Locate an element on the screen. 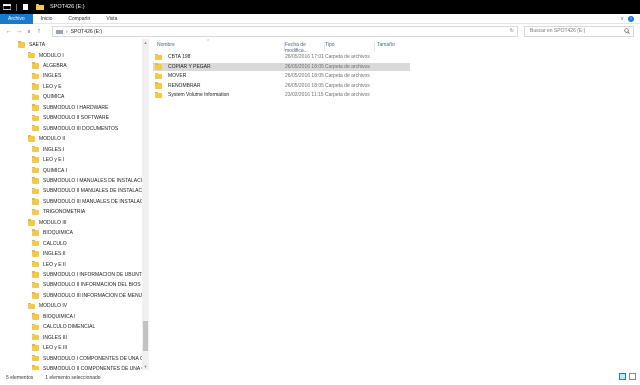  nav-item: SUBMODULO I MANUALES DE INSTALACIO is located at coordinates (89, 181).